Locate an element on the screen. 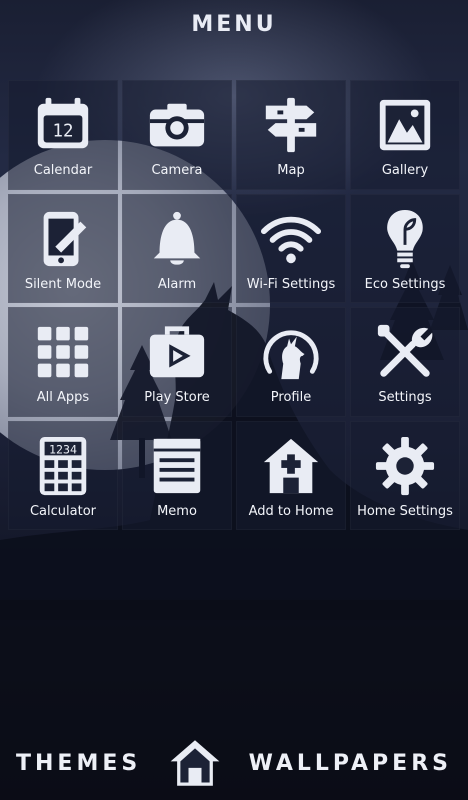  gear-icon is located at coordinates (405, 466).